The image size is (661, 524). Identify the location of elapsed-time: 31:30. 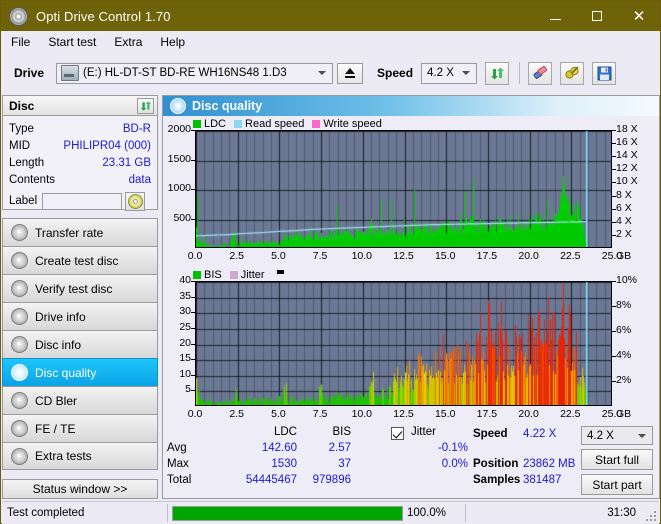
(621, 513).